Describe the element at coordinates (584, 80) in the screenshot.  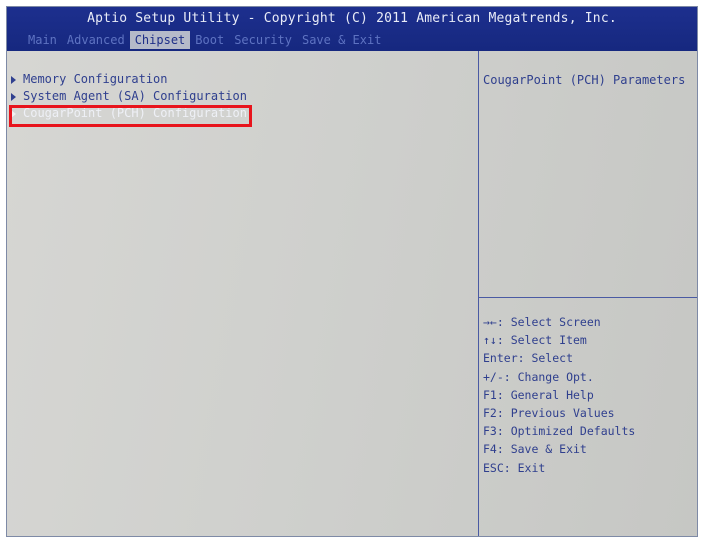
I see `help-description: CougarPoint (PCH) Parameters` at that location.